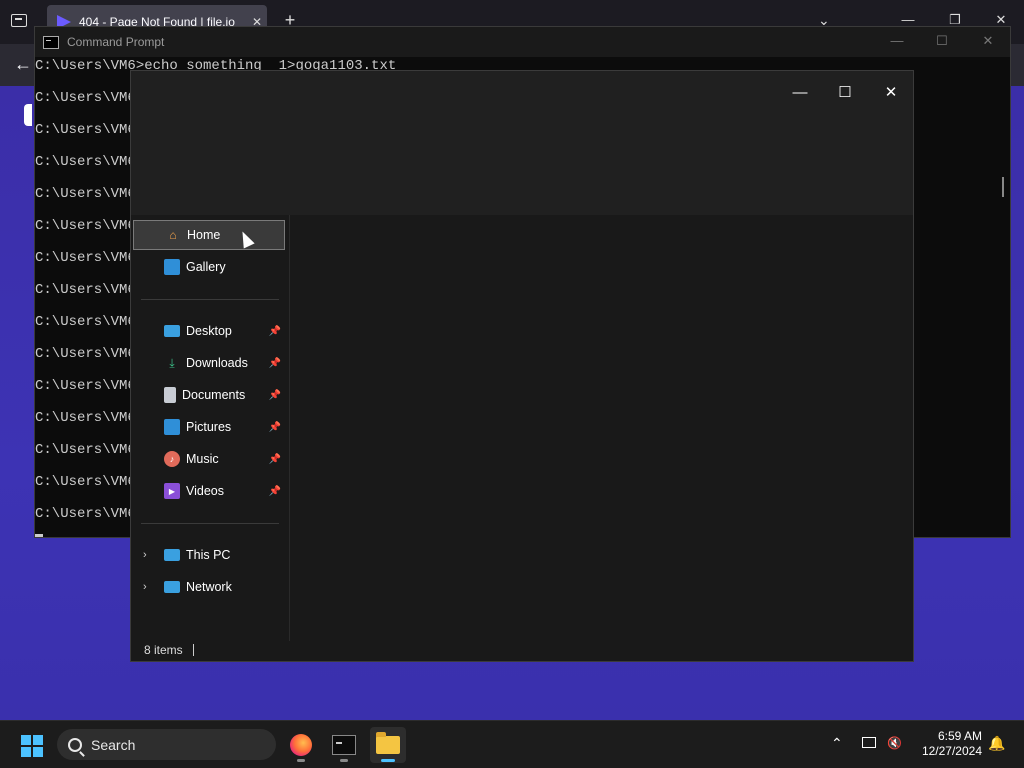 This screenshot has width=1024, height=768. What do you see at coordinates (217, 363) in the screenshot?
I see `nav-item-label: Downloads` at bounding box center [217, 363].